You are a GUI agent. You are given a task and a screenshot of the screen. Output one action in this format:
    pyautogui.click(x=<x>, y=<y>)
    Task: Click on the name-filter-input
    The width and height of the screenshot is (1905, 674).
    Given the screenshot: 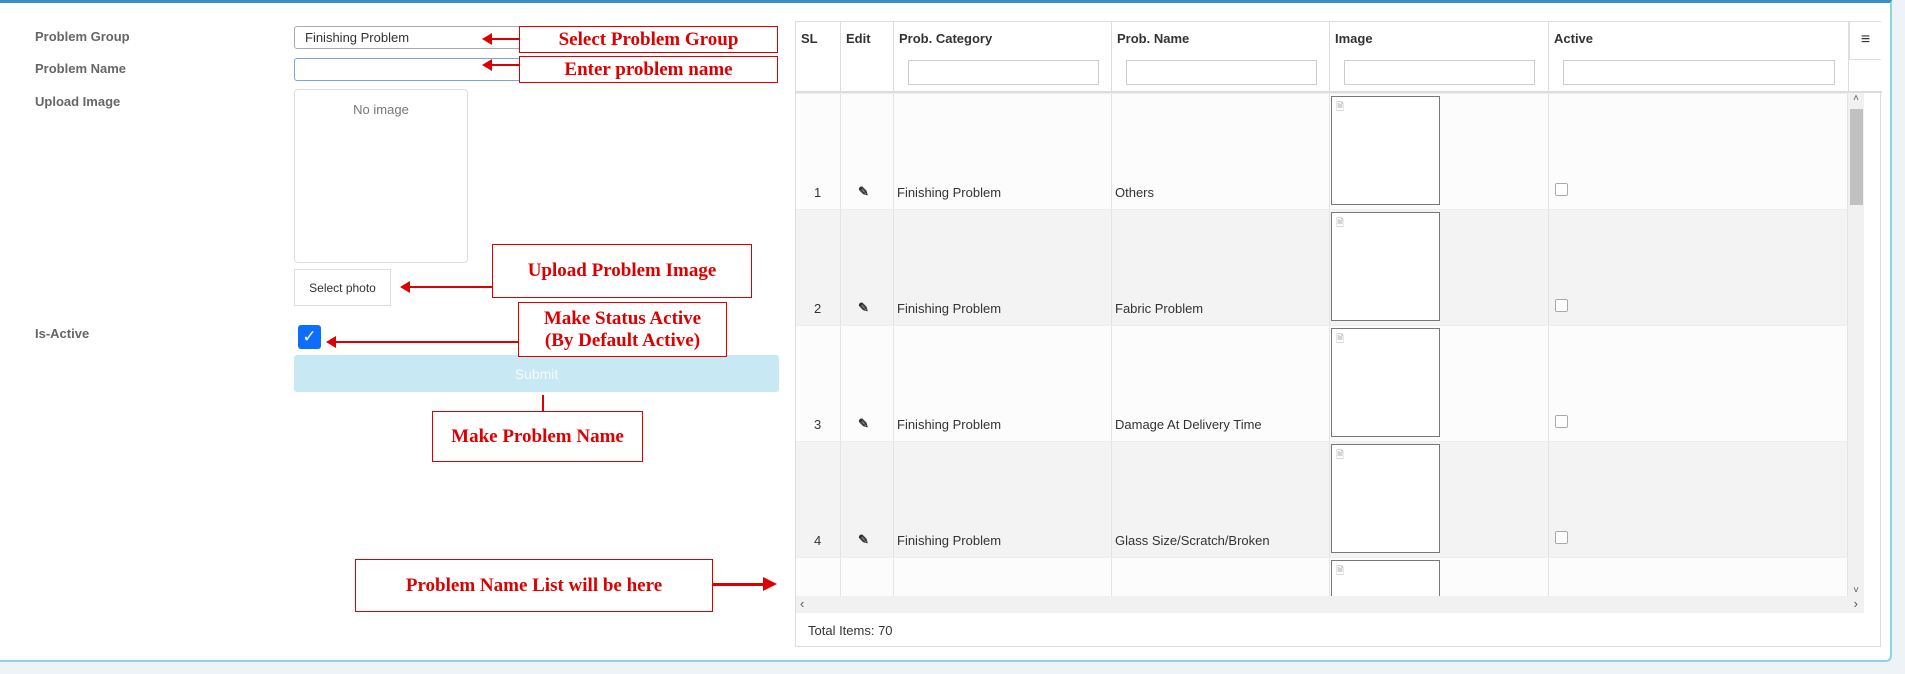 What is the action you would take?
    pyautogui.click(x=1221, y=72)
    